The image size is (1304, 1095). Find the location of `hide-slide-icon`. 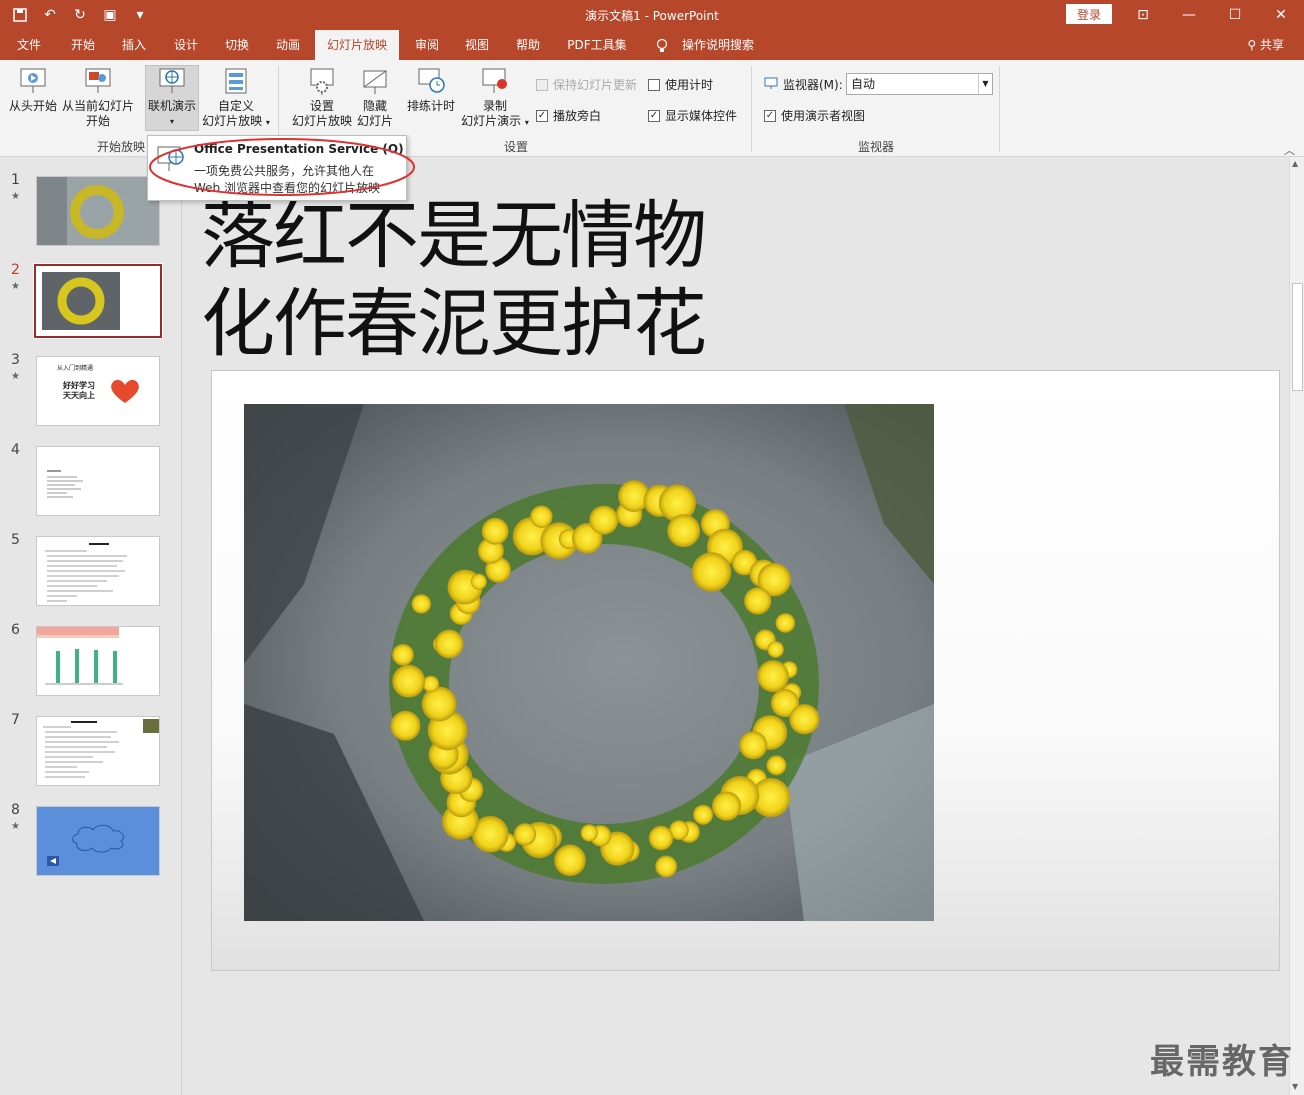

hide-slide-icon is located at coordinates (375, 81).